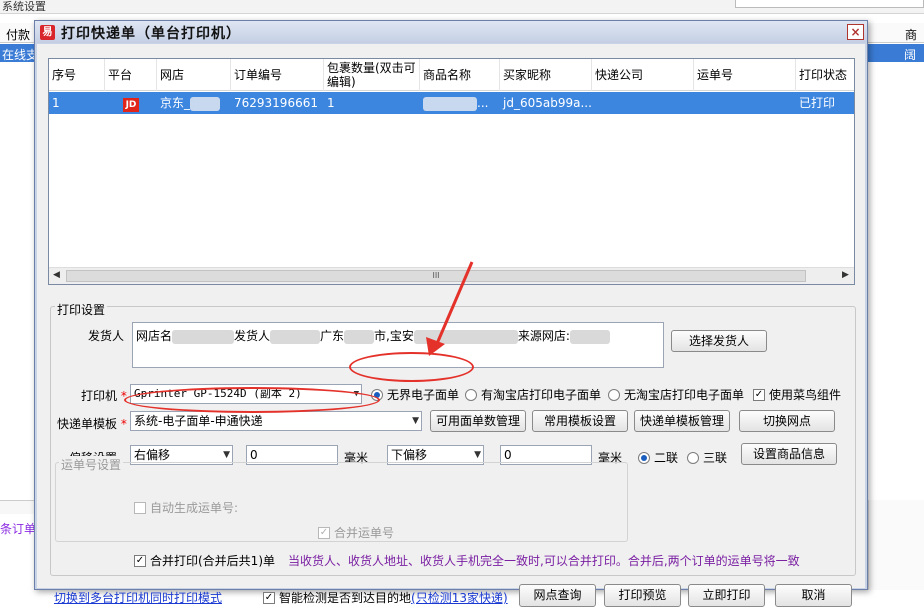  Describe the element at coordinates (454, 304) in the screenshot. I see `annotation-arrow-line` at that location.